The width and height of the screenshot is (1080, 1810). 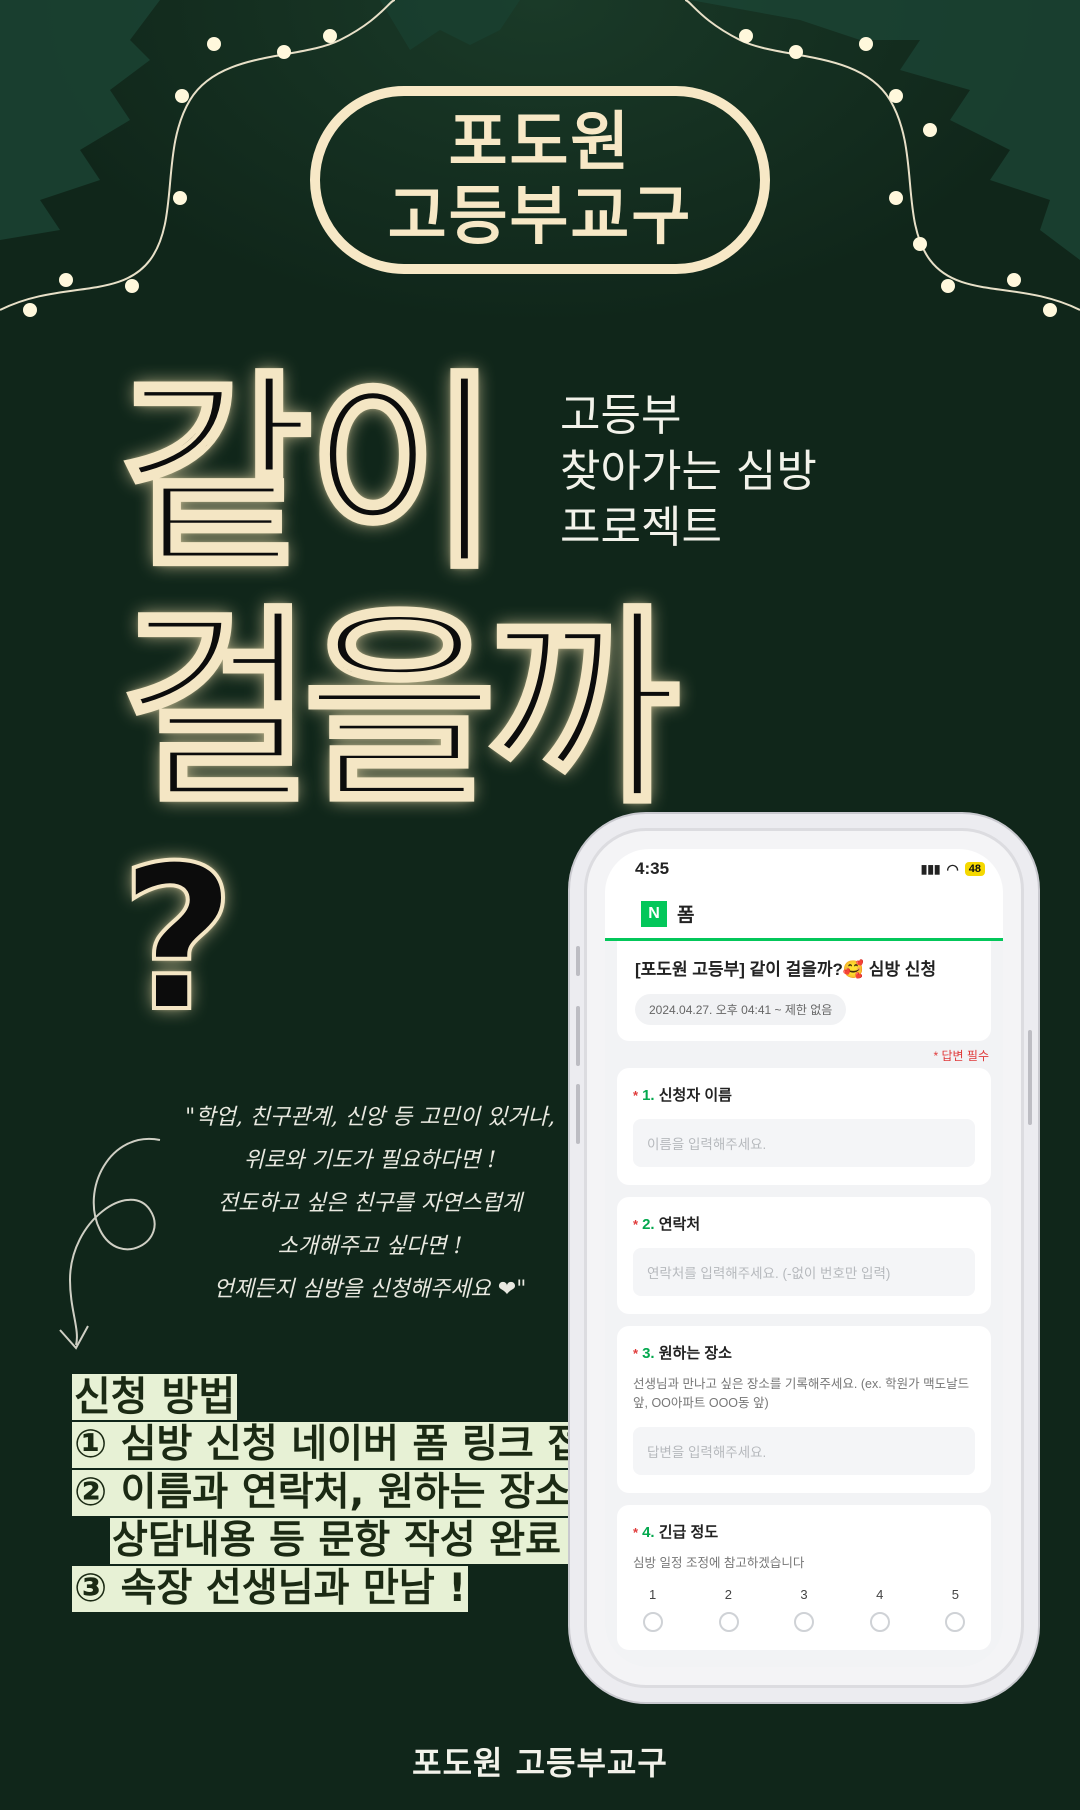 What do you see at coordinates (961, 1056) in the screenshot?
I see `required-note: * 답변 필수` at bounding box center [961, 1056].